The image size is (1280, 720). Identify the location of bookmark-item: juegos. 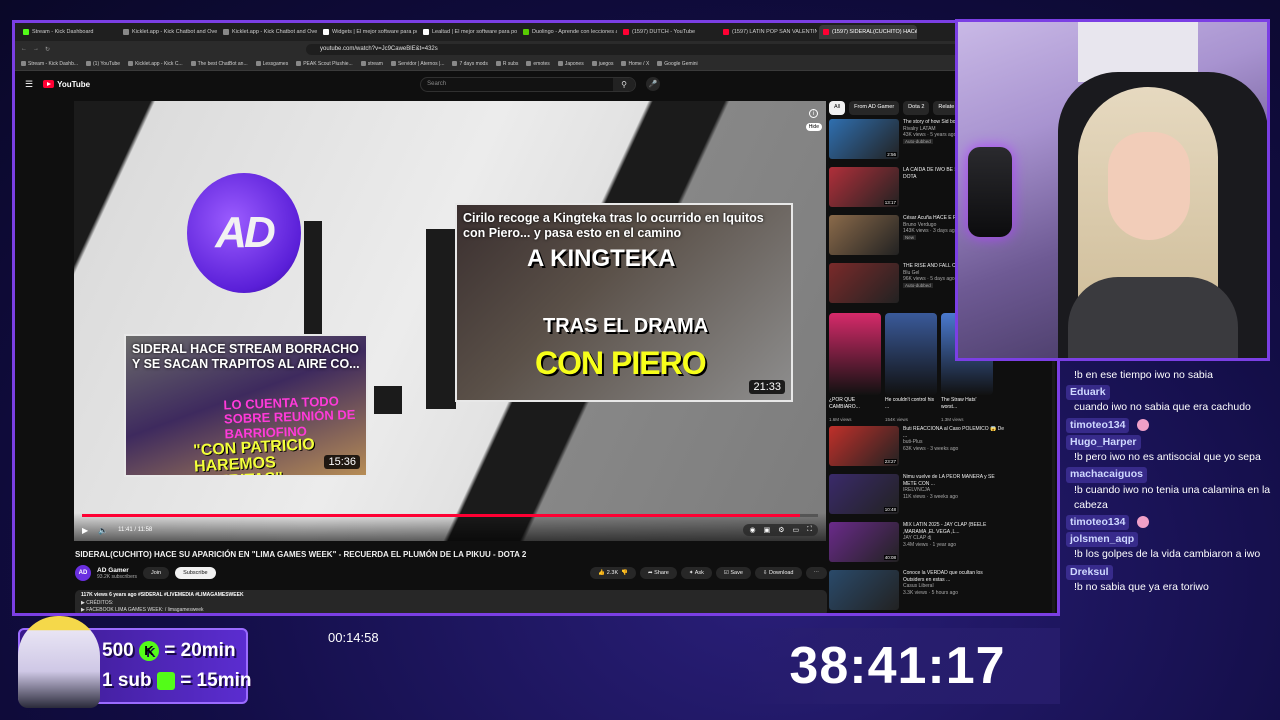
(602, 63).